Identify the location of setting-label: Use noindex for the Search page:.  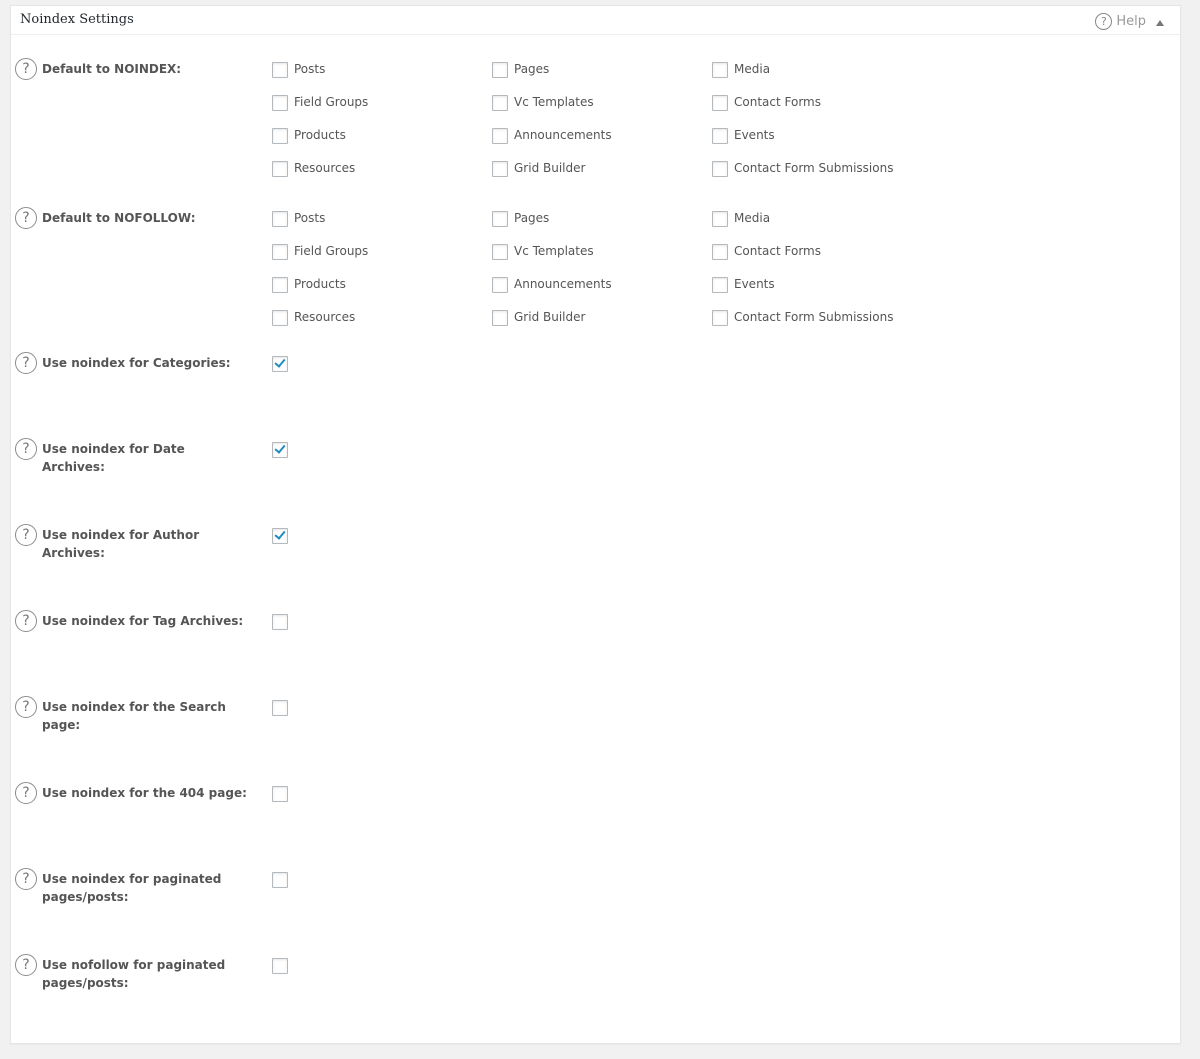
(134, 716).